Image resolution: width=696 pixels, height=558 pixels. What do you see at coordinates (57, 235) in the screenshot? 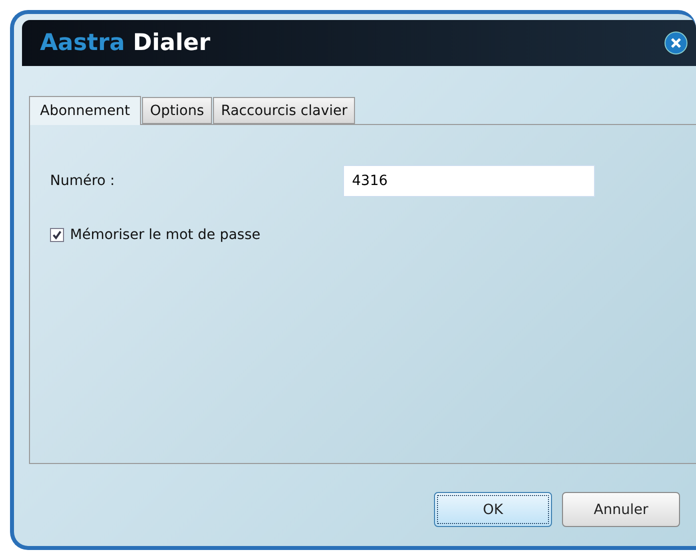
I see `remember-checkbox` at bounding box center [57, 235].